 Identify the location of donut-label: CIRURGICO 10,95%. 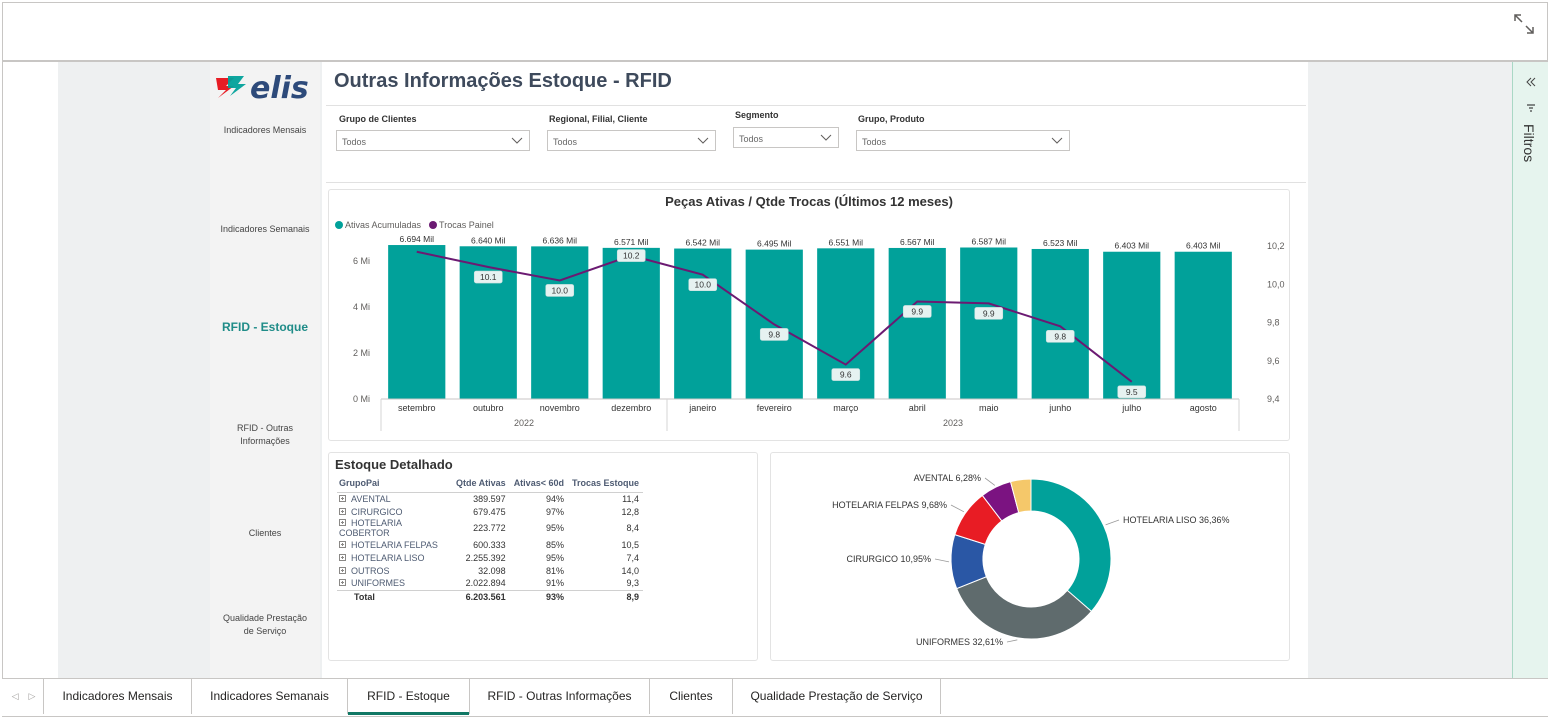
(888, 559).